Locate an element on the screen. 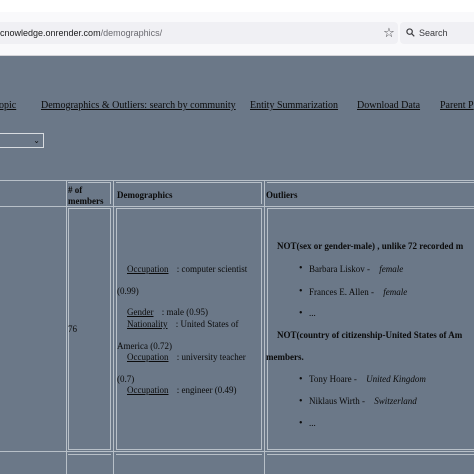  header-outliers: Outliers is located at coordinates (282, 195).